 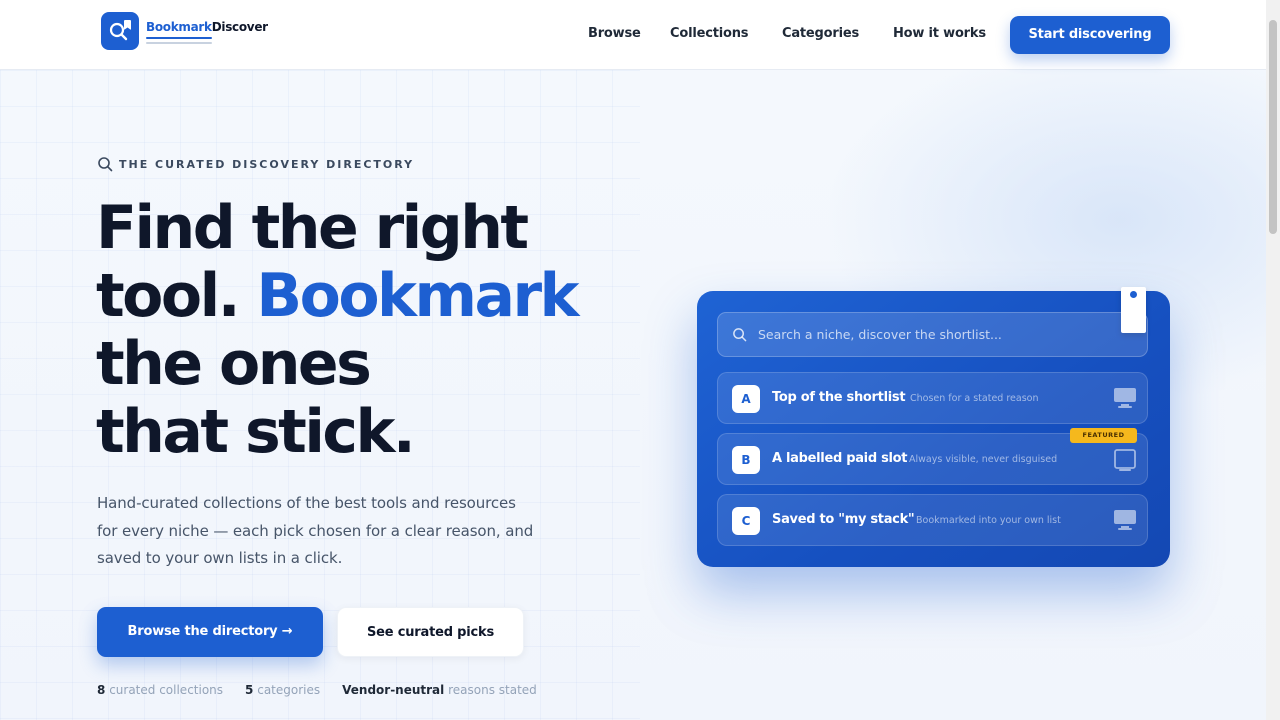 I want to click on browse-directory-button: Browse the directory →, so click(x=210, y=632).